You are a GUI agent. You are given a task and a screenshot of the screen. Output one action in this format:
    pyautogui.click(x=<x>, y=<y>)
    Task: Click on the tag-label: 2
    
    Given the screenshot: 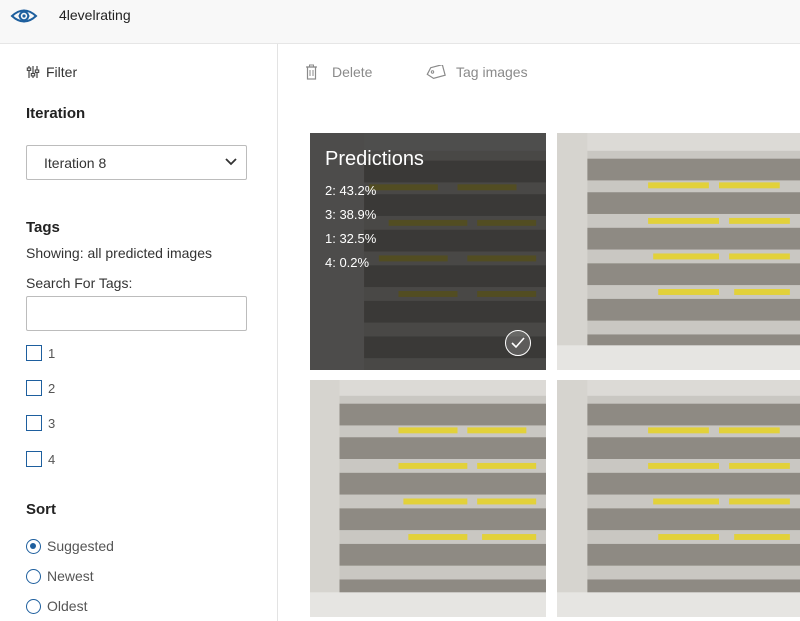 What is the action you would take?
    pyautogui.click(x=52, y=388)
    